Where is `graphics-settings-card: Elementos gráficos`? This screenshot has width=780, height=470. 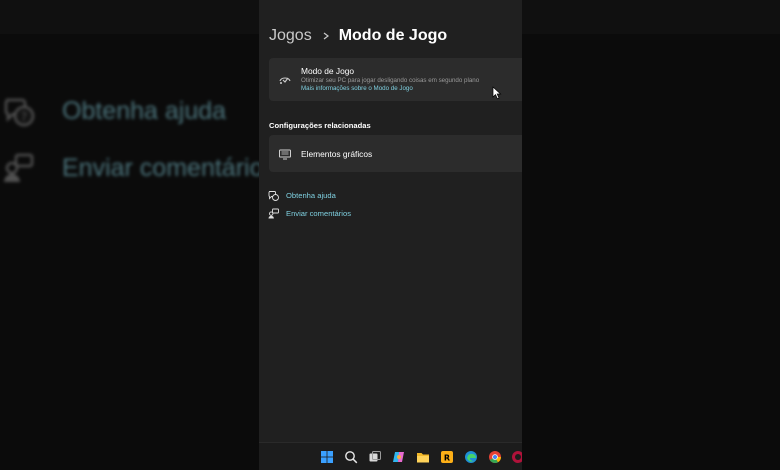 graphics-settings-card: Elementos gráficos is located at coordinates (395, 153).